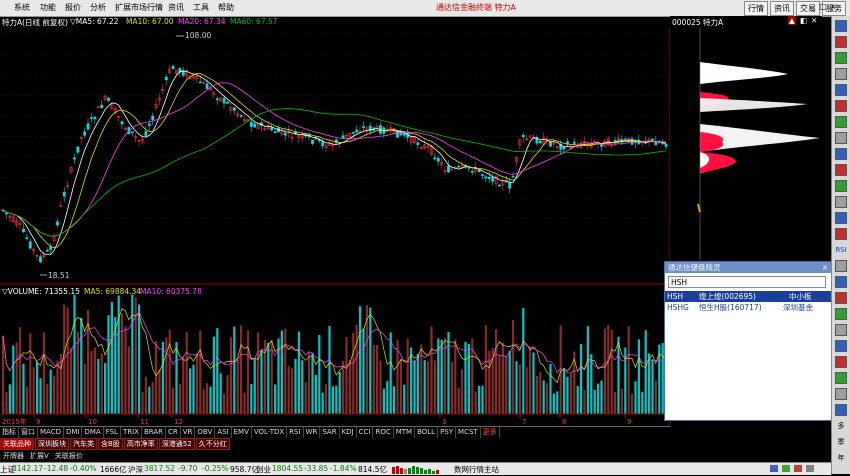 The width and height of the screenshot is (850, 476). I want to click on indicator-tab: VR, so click(188, 432).